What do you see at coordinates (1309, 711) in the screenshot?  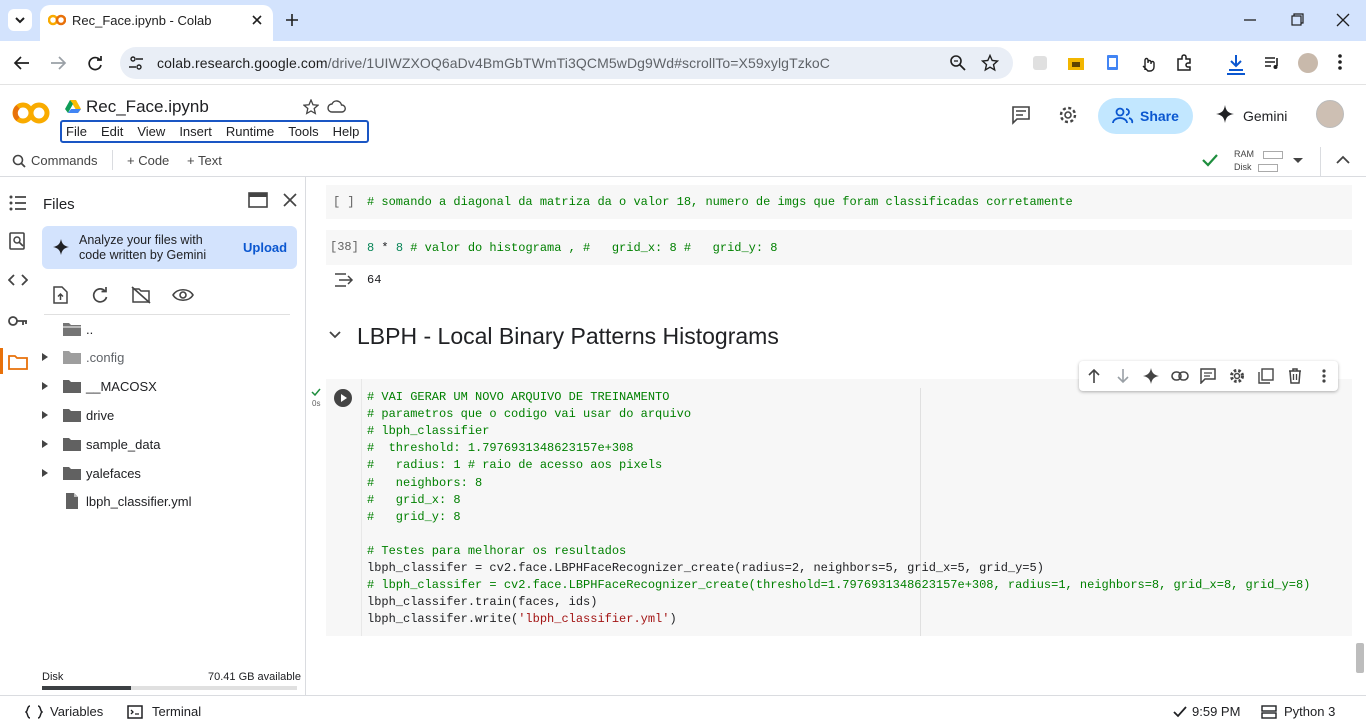 I see `runtime-type: Python 3` at bounding box center [1309, 711].